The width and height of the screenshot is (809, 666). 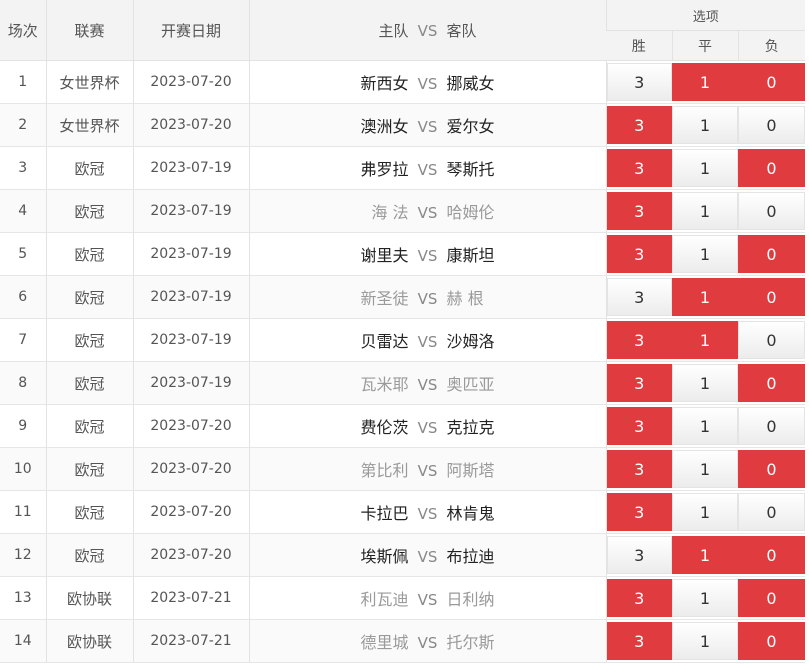 I want to click on table-row: 4 欧冠 2023-07-19 海 法 VS 哈姆伦 3 1 0, so click(x=403, y=211).